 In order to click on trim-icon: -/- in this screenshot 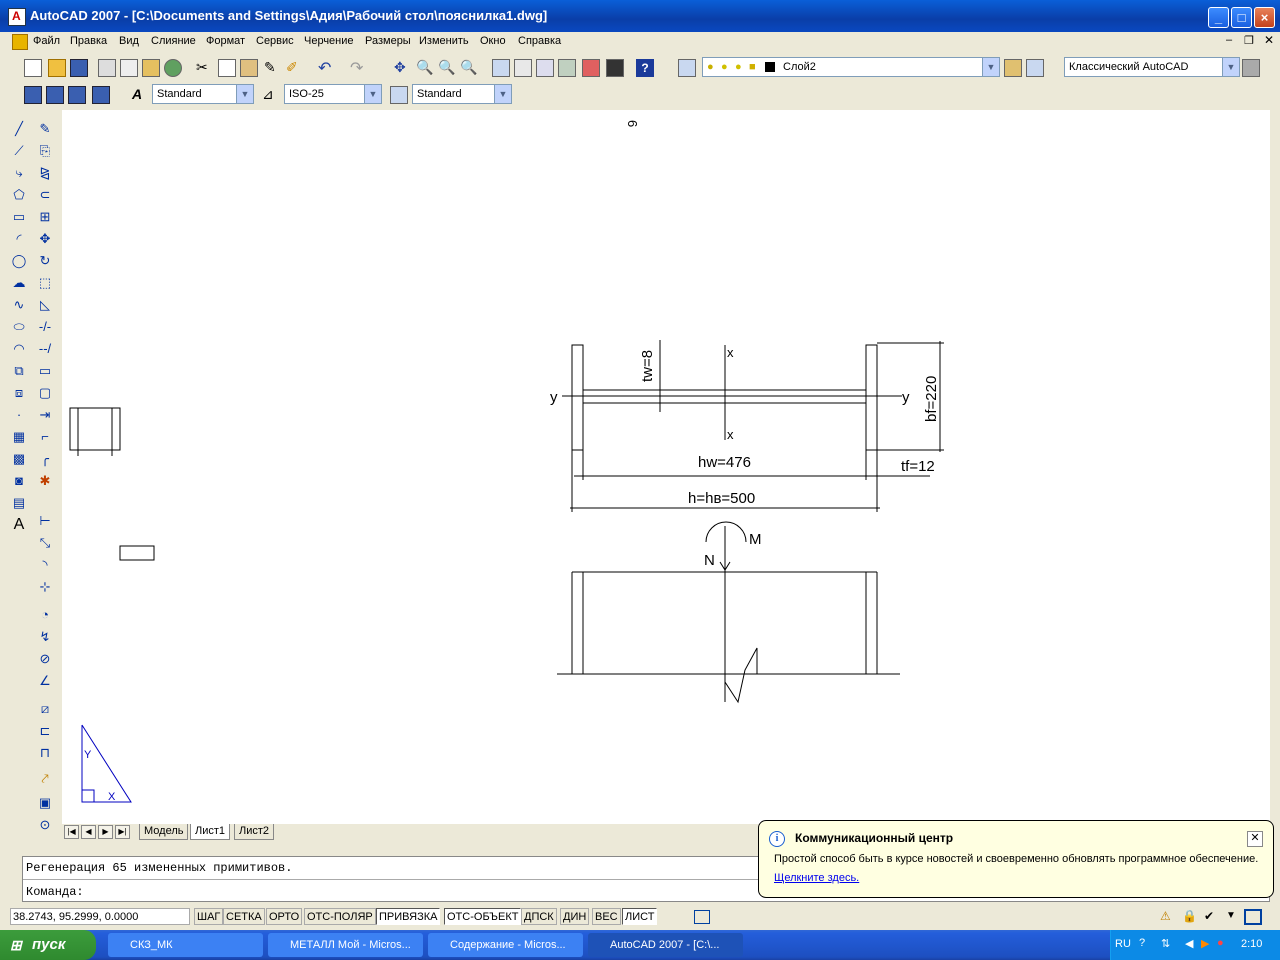, I will do `click(45, 327)`.